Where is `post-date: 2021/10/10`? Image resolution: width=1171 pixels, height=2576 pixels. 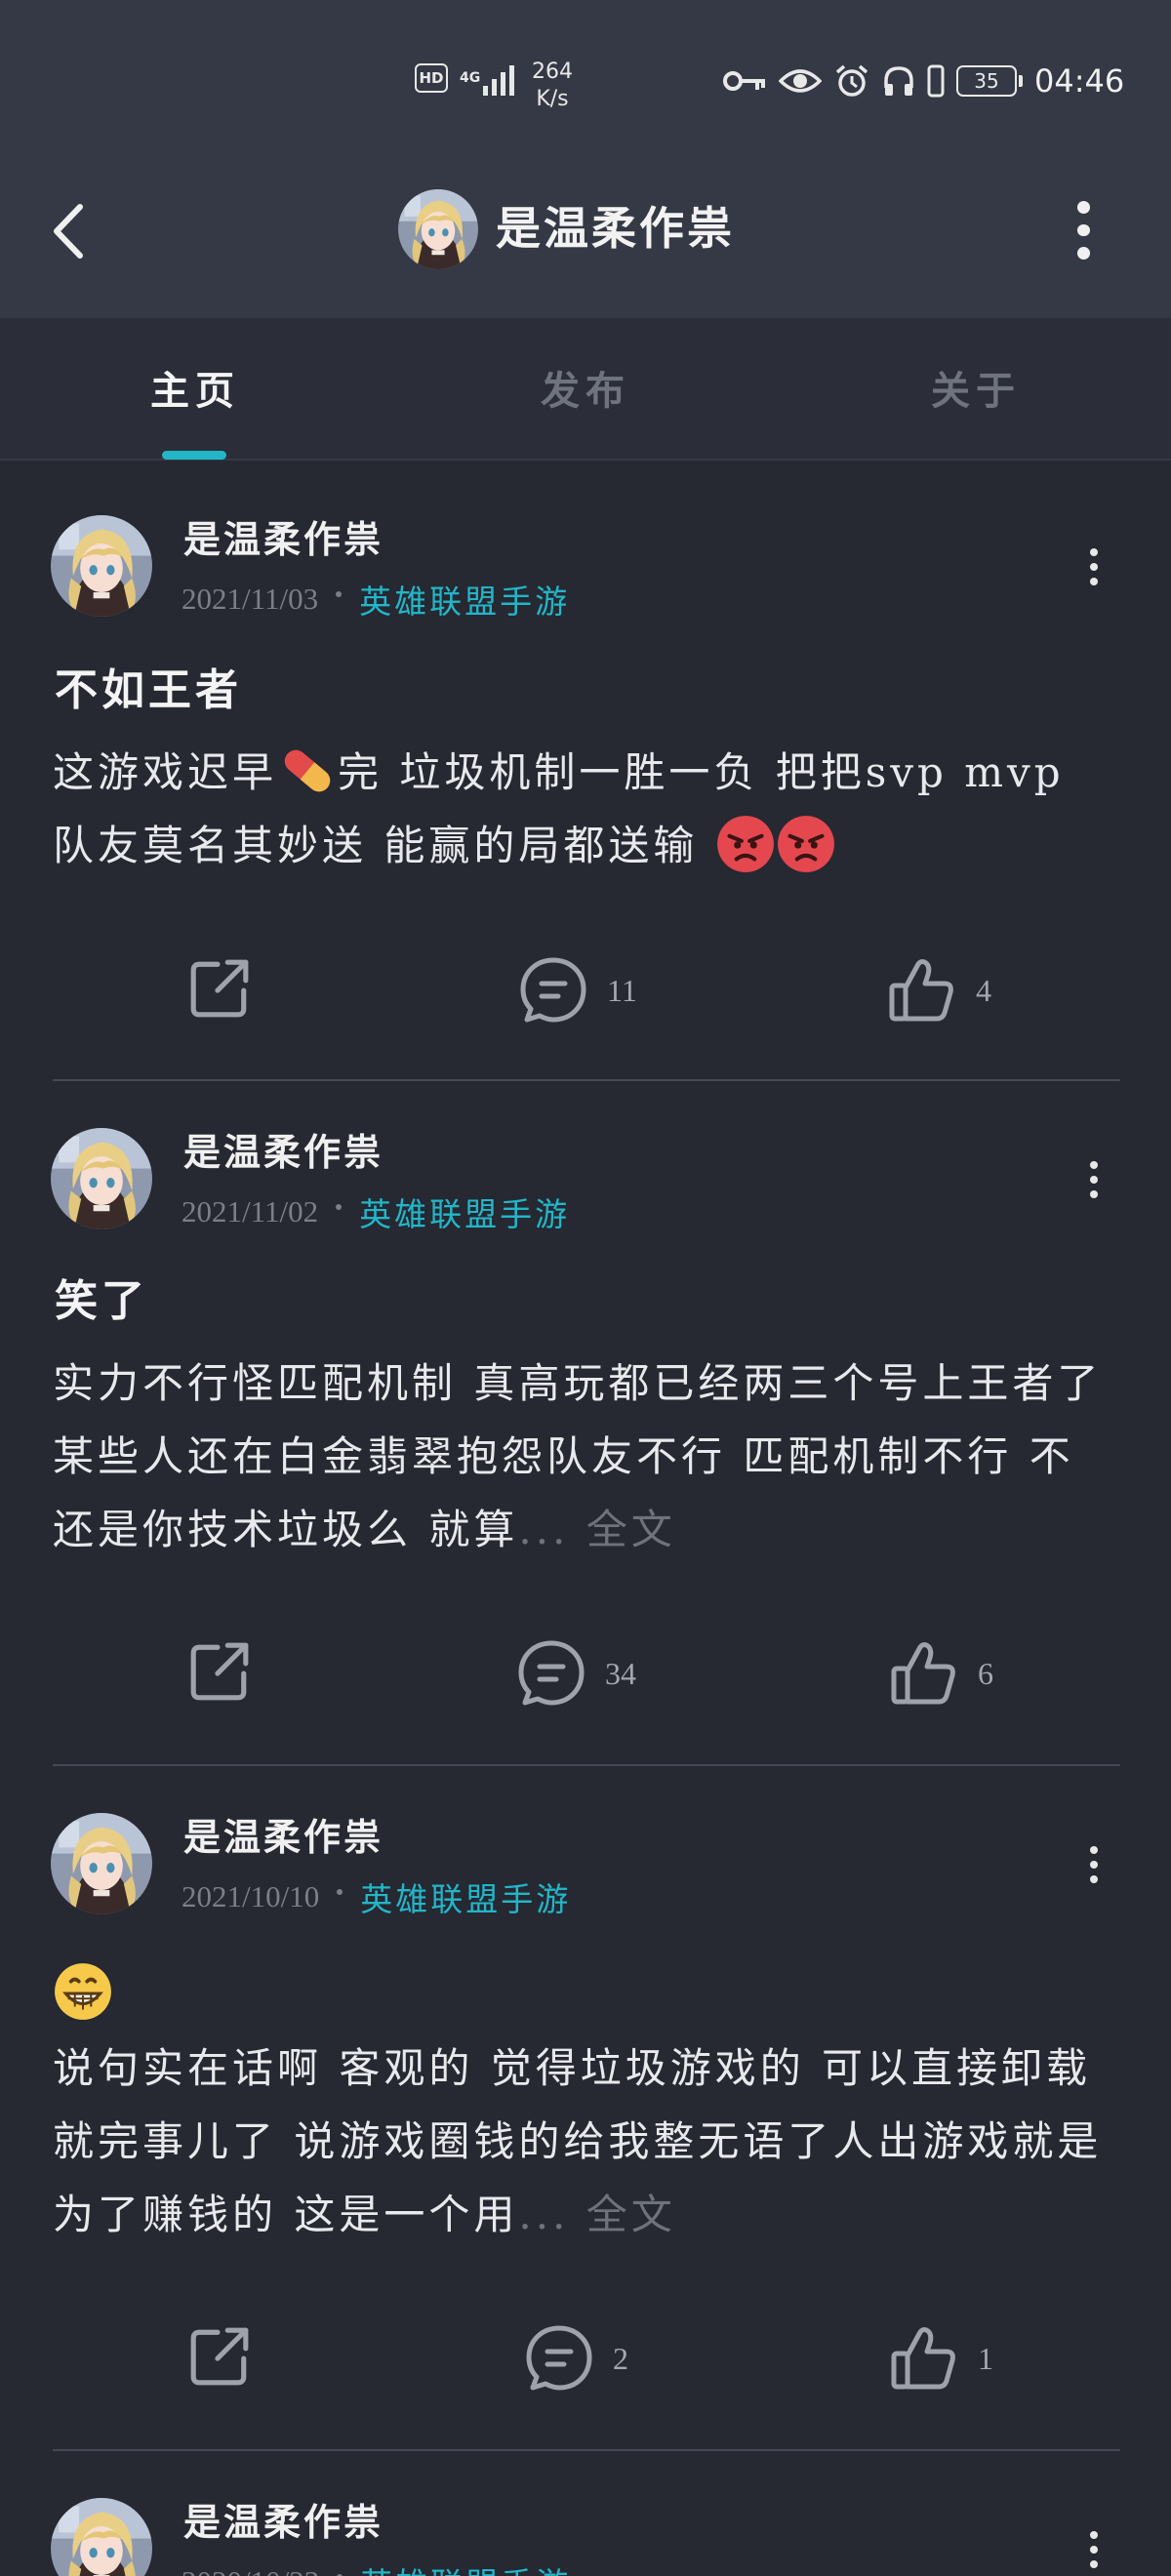 post-date: 2021/10/10 is located at coordinates (251, 1896).